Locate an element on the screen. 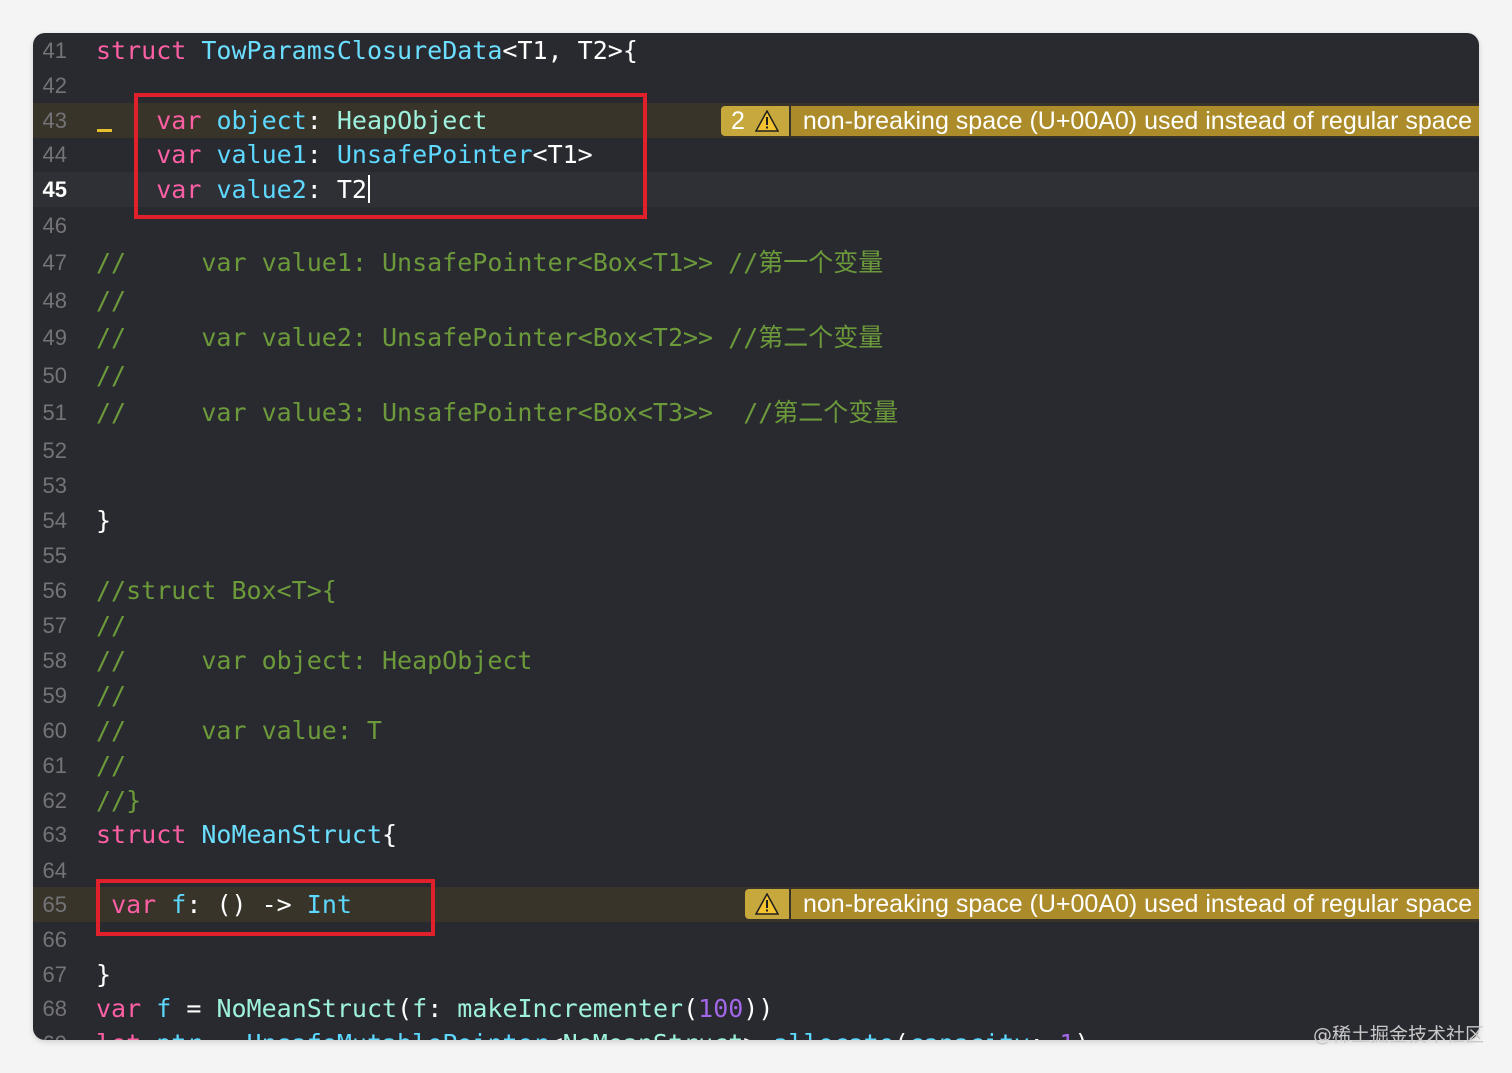 This screenshot has width=1512, height=1073. line-number: 46 is located at coordinates (54, 225).